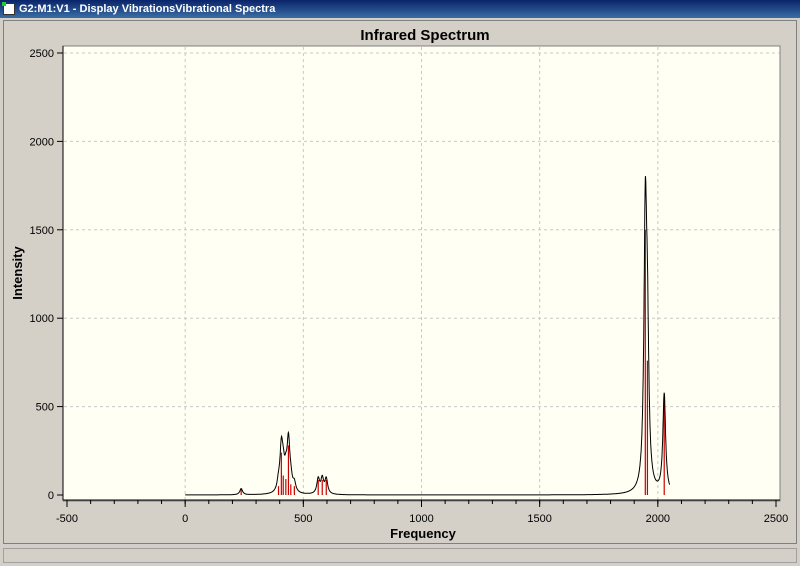 The image size is (800, 566). Describe the element at coordinates (17, 273) in the screenshot. I see `y-axis-label: Intensity` at that location.